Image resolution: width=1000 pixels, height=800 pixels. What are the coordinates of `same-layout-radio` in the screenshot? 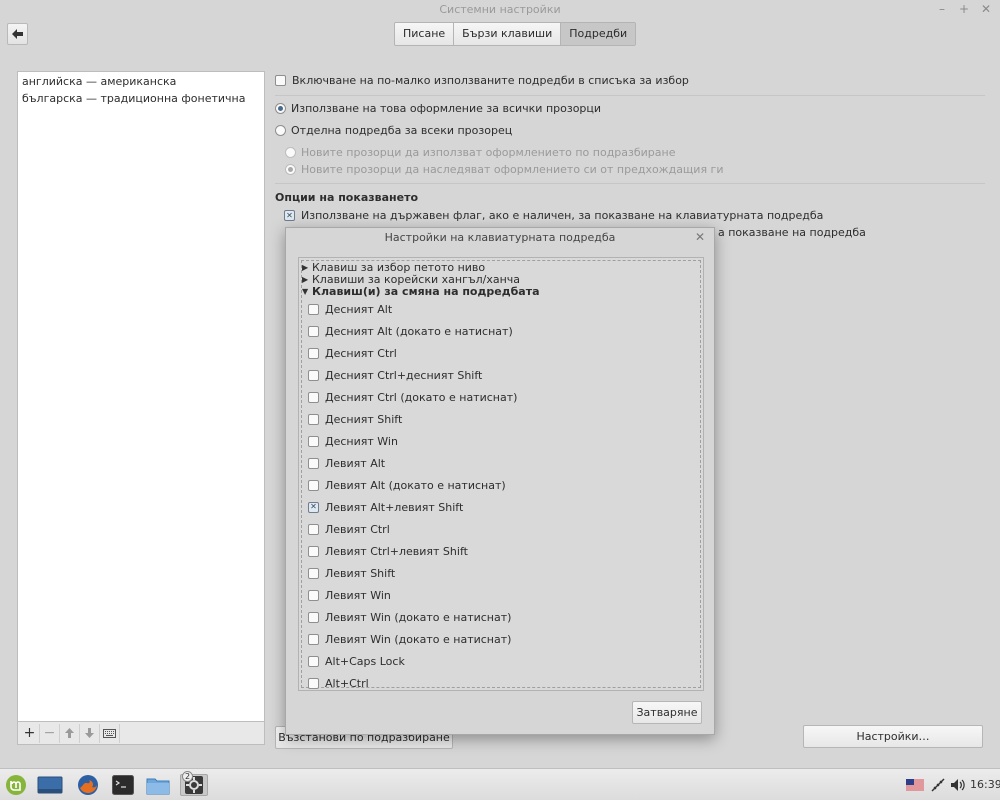 It's located at (280, 108).